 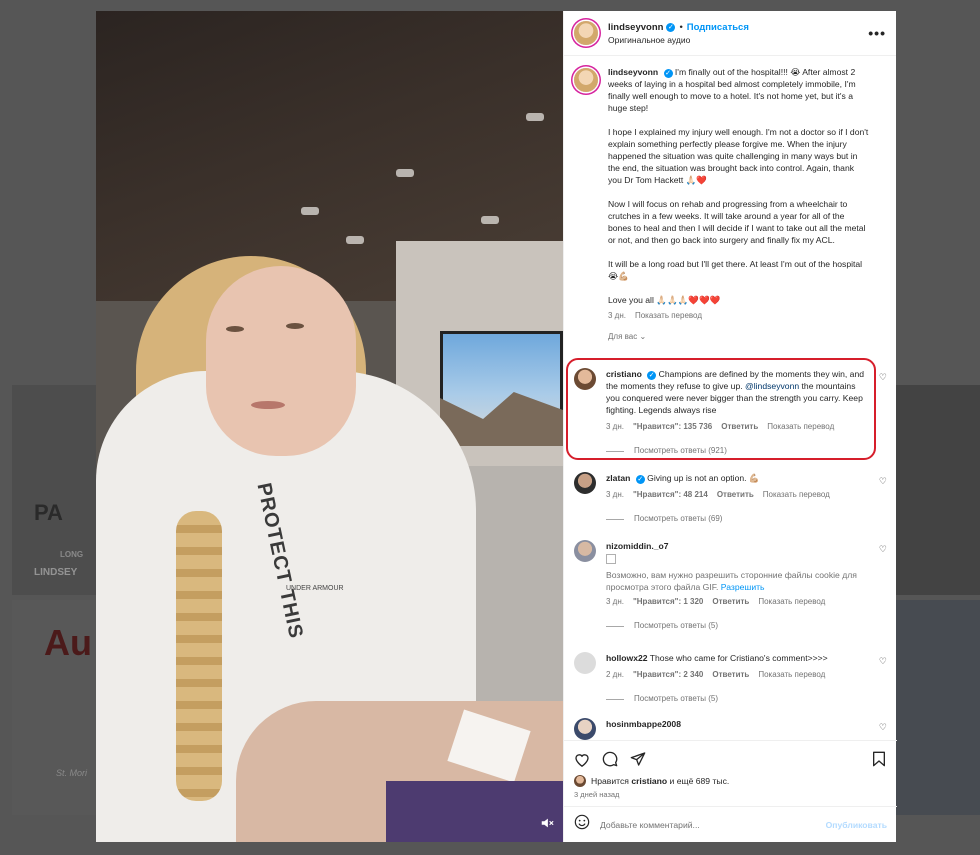 What do you see at coordinates (737, 478) in the screenshot?
I see `comment-text: zlatan ✓ Giving up is not an option. 💪🏼` at bounding box center [737, 478].